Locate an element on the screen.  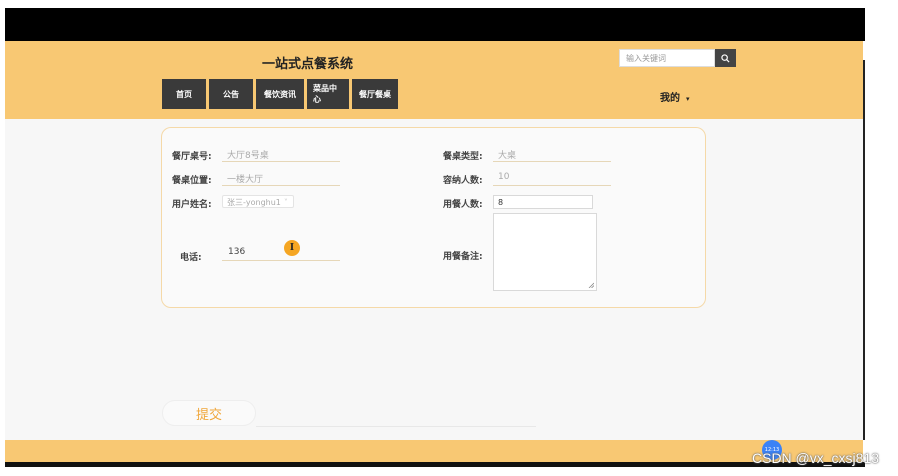
table-no-field: 大厅8号桌 is located at coordinates (281, 155).